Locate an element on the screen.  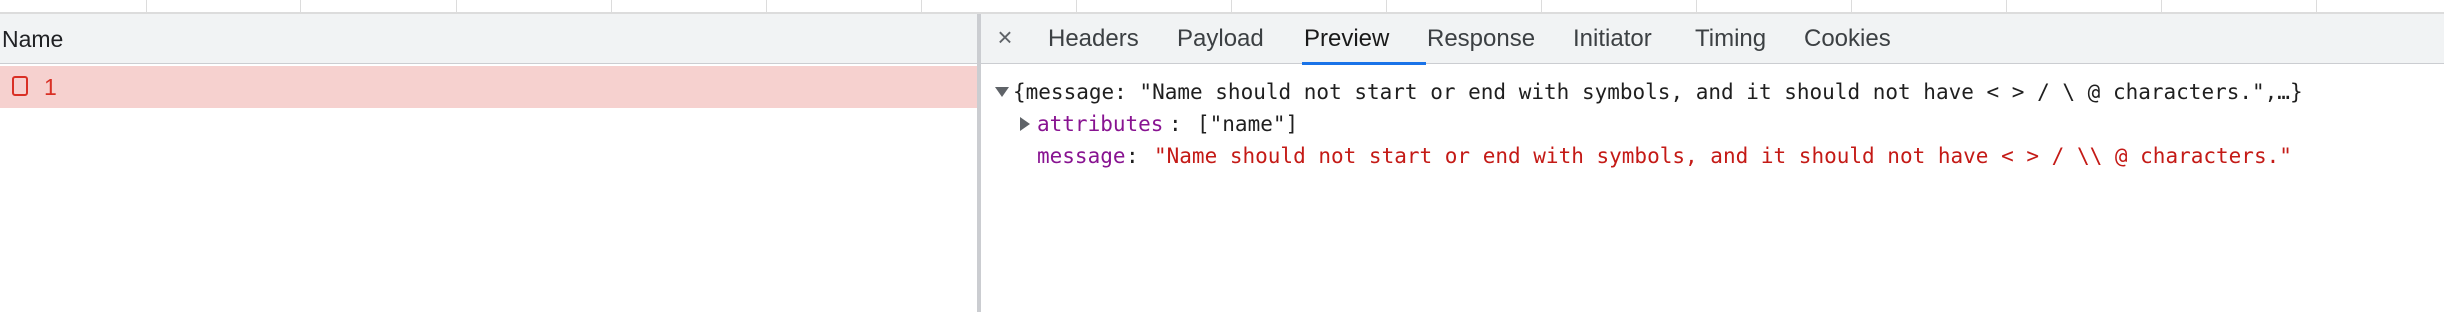
triangle-down-icon is located at coordinates (1002, 92).